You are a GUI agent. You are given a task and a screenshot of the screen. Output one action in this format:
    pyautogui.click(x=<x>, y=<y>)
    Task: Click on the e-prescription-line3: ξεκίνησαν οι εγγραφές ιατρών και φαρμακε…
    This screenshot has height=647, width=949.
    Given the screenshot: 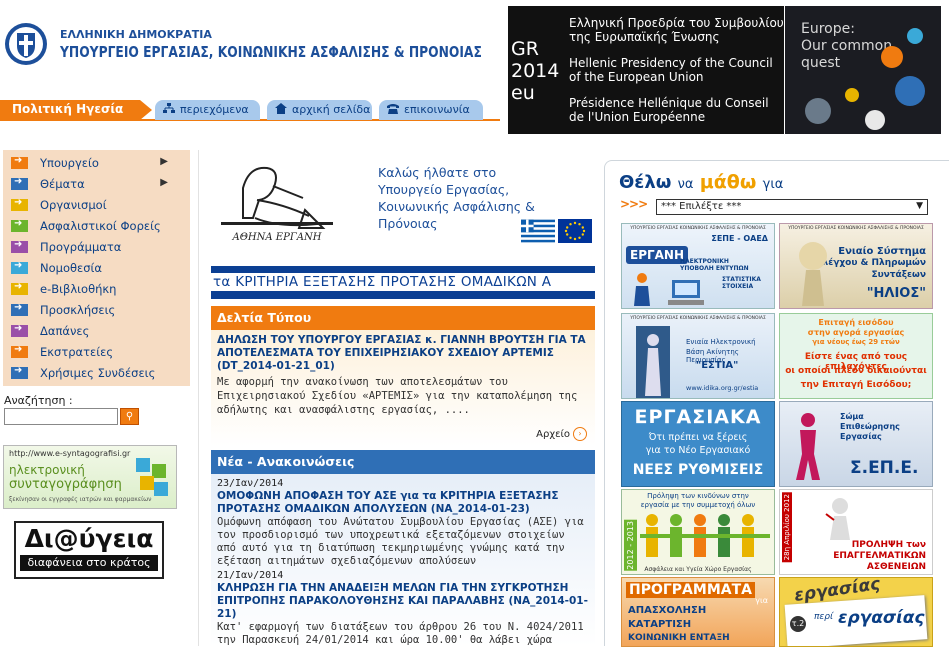 What is the action you would take?
    pyautogui.click(x=80, y=499)
    